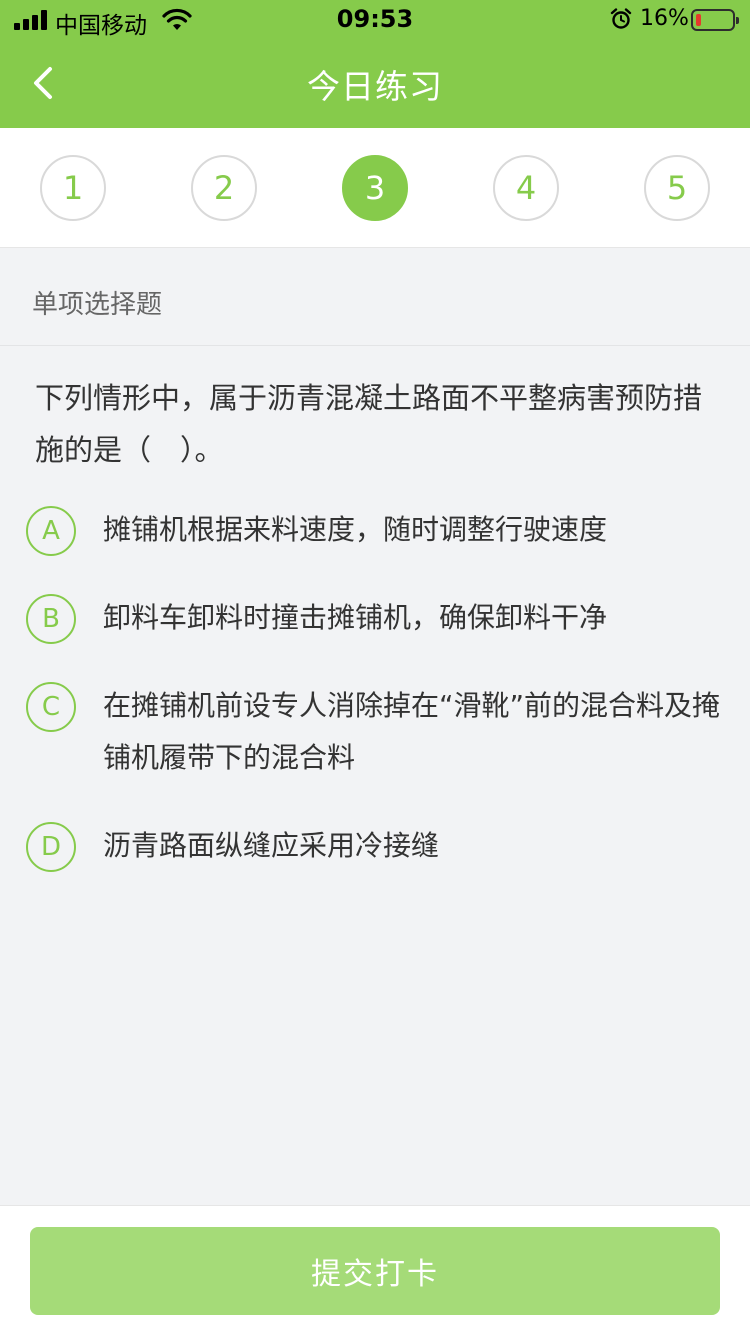  Describe the element at coordinates (375, 297) in the screenshot. I see `question-type-bar: 单项选择题` at that location.